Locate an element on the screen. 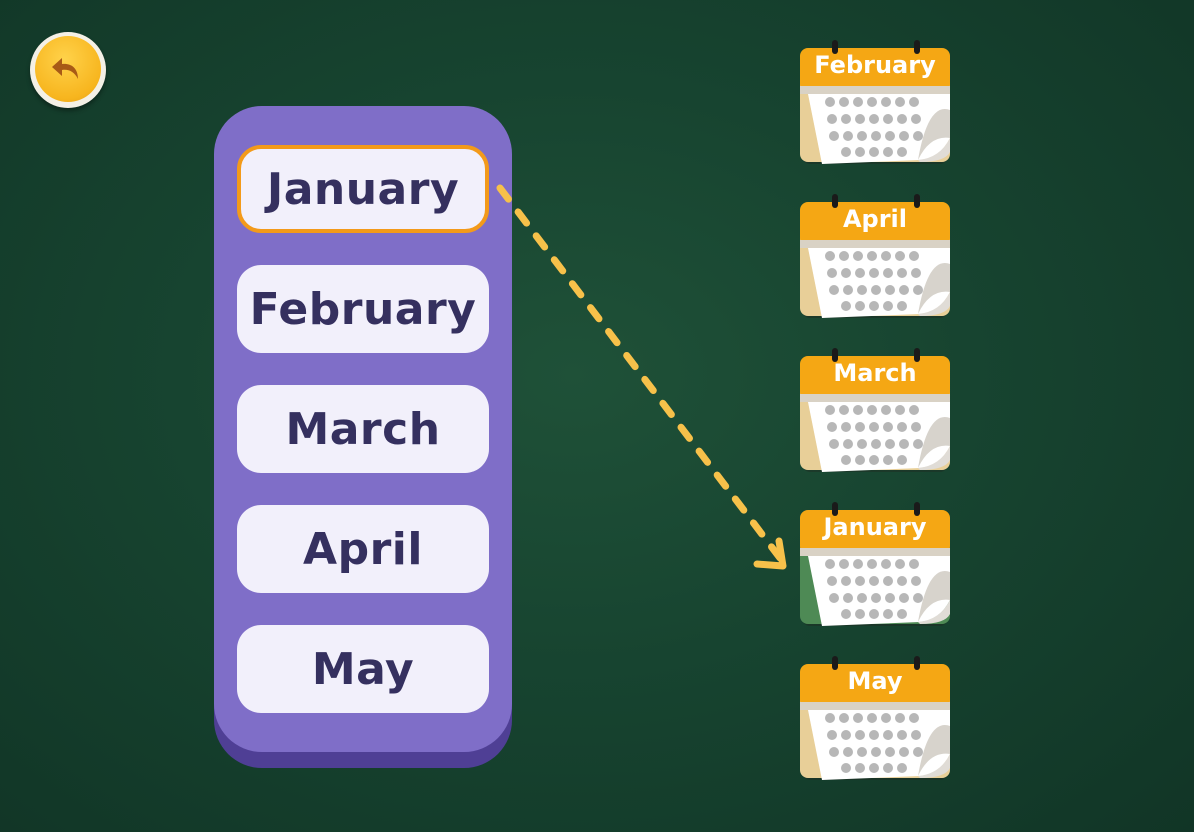  calendar-target-may: May is located at coordinates (875, 718).